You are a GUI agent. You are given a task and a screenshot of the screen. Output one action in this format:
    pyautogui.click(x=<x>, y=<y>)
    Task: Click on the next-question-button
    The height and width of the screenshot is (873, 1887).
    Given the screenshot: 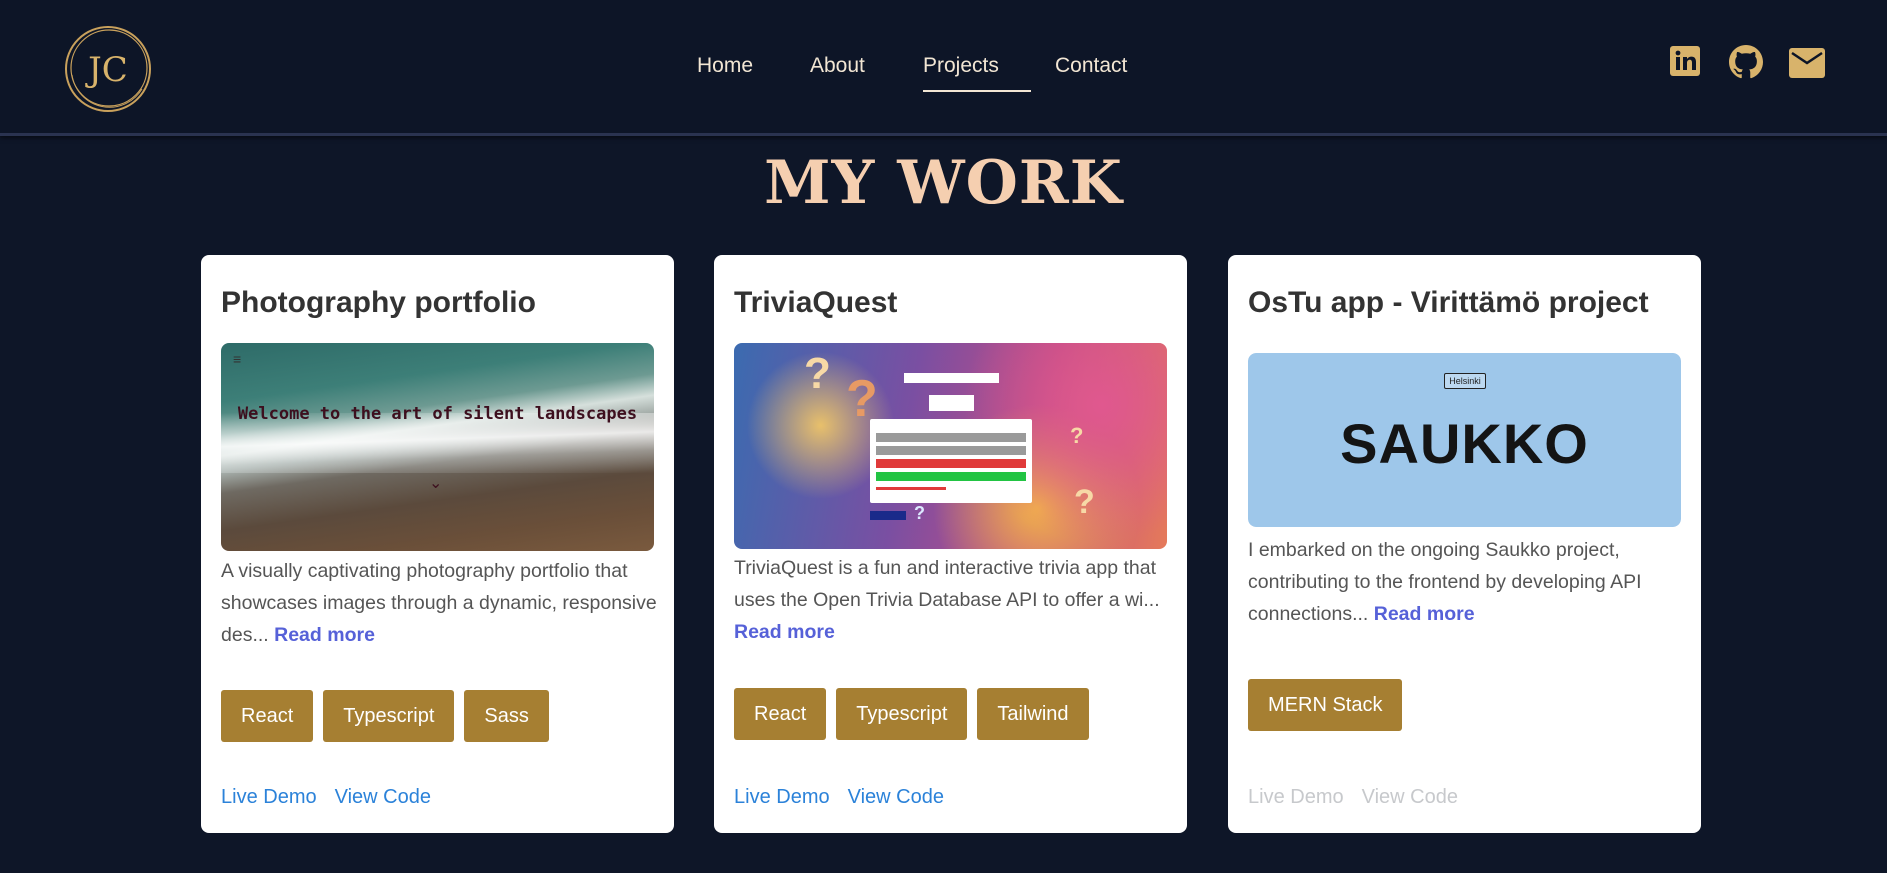 What is the action you would take?
    pyautogui.click(x=888, y=515)
    